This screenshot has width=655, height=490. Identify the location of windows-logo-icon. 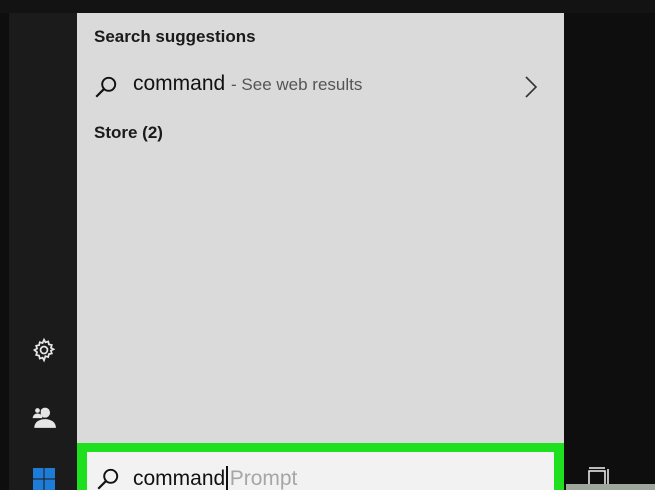
(44, 478).